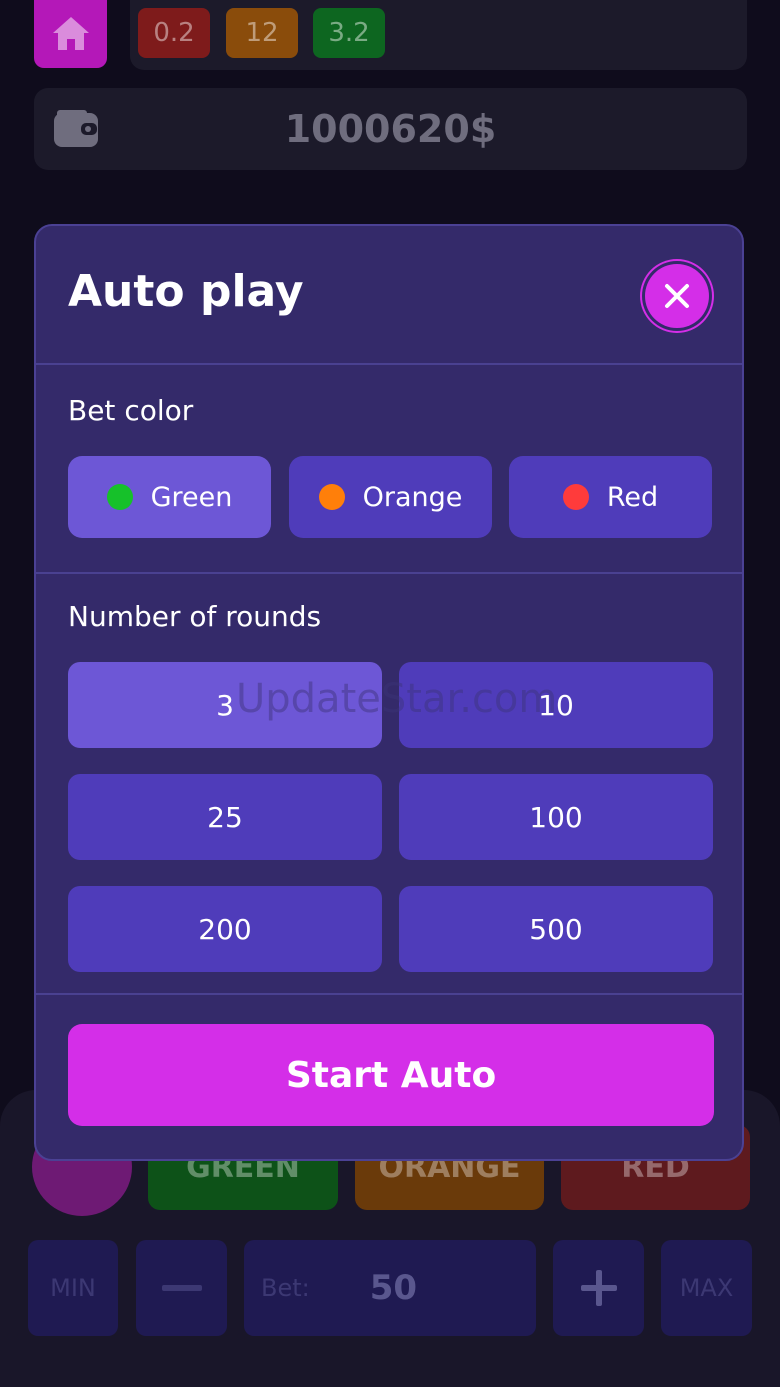 This screenshot has width=780, height=1387. Describe the element at coordinates (632, 497) in the screenshot. I see `color-option-label: Red` at that location.